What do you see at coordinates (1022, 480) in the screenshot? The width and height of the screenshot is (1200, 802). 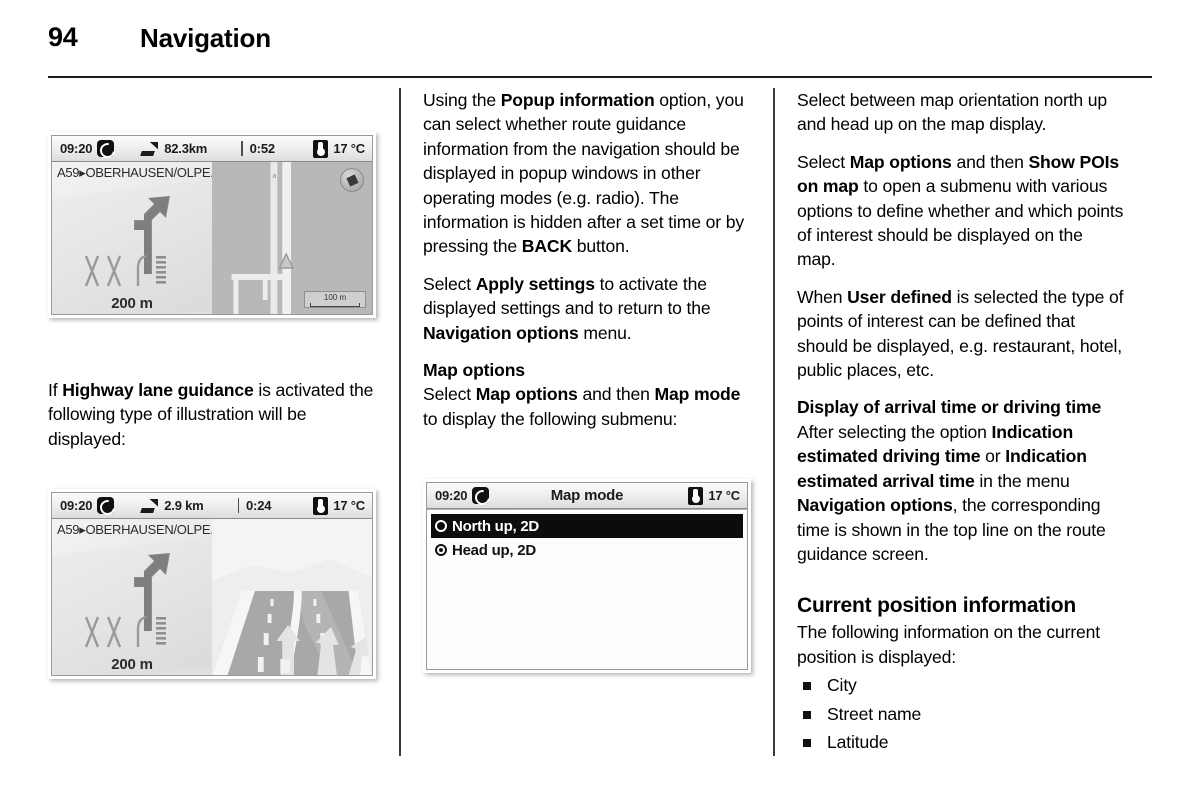 I see `text-fragment: in the menu` at bounding box center [1022, 480].